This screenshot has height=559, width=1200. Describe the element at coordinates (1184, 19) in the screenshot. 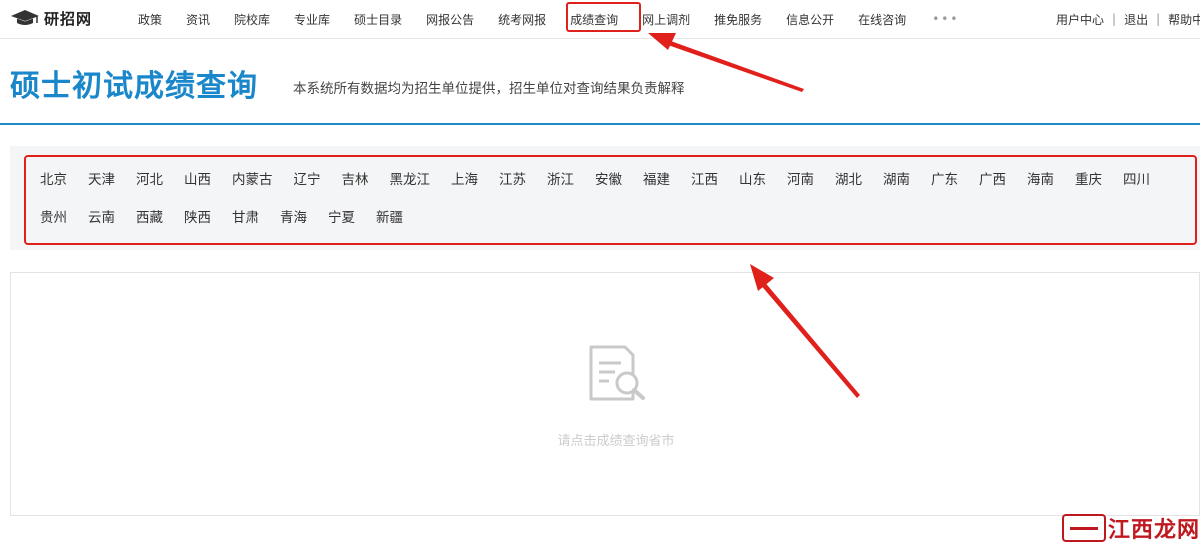

I see `help-link: 帮助中` at that location.